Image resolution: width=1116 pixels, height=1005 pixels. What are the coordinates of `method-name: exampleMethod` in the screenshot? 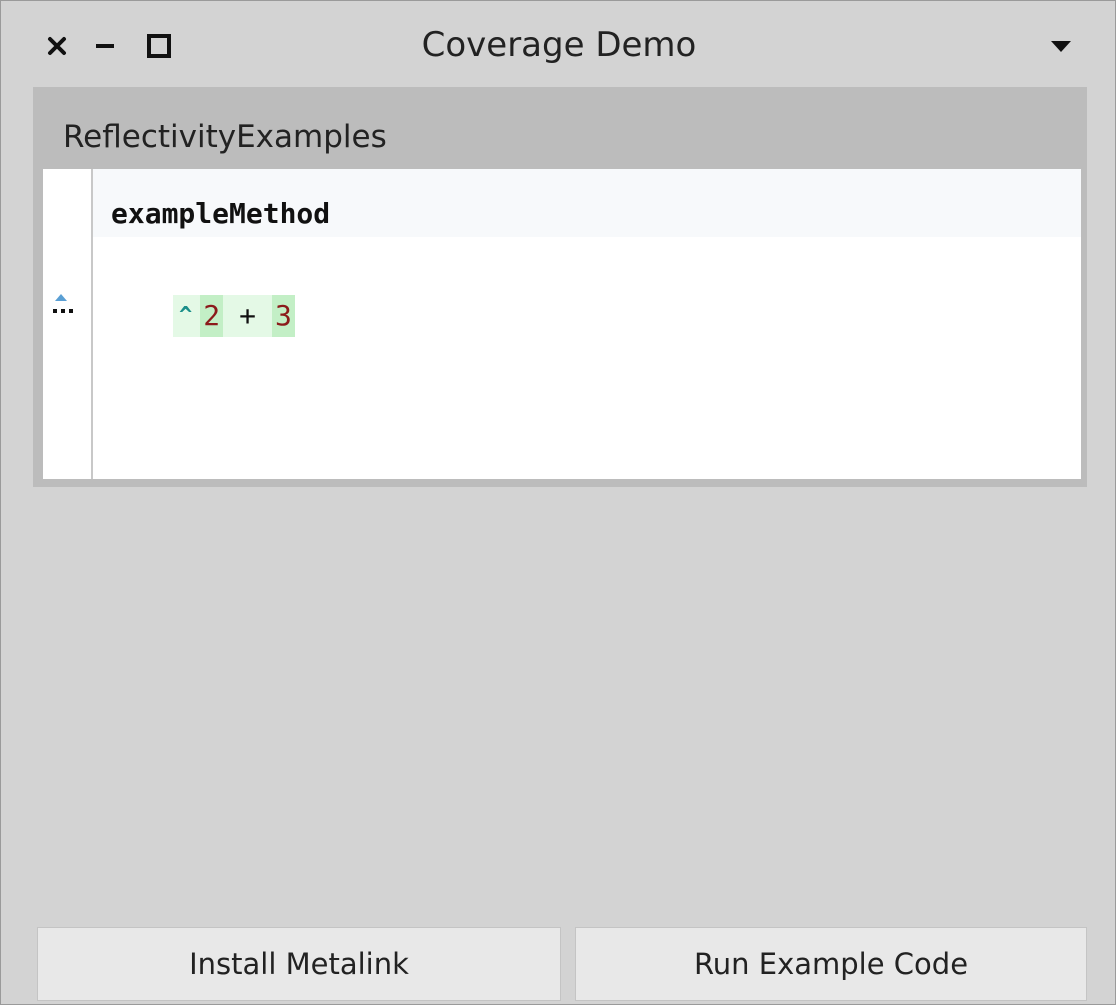 It's located at (221, 213).